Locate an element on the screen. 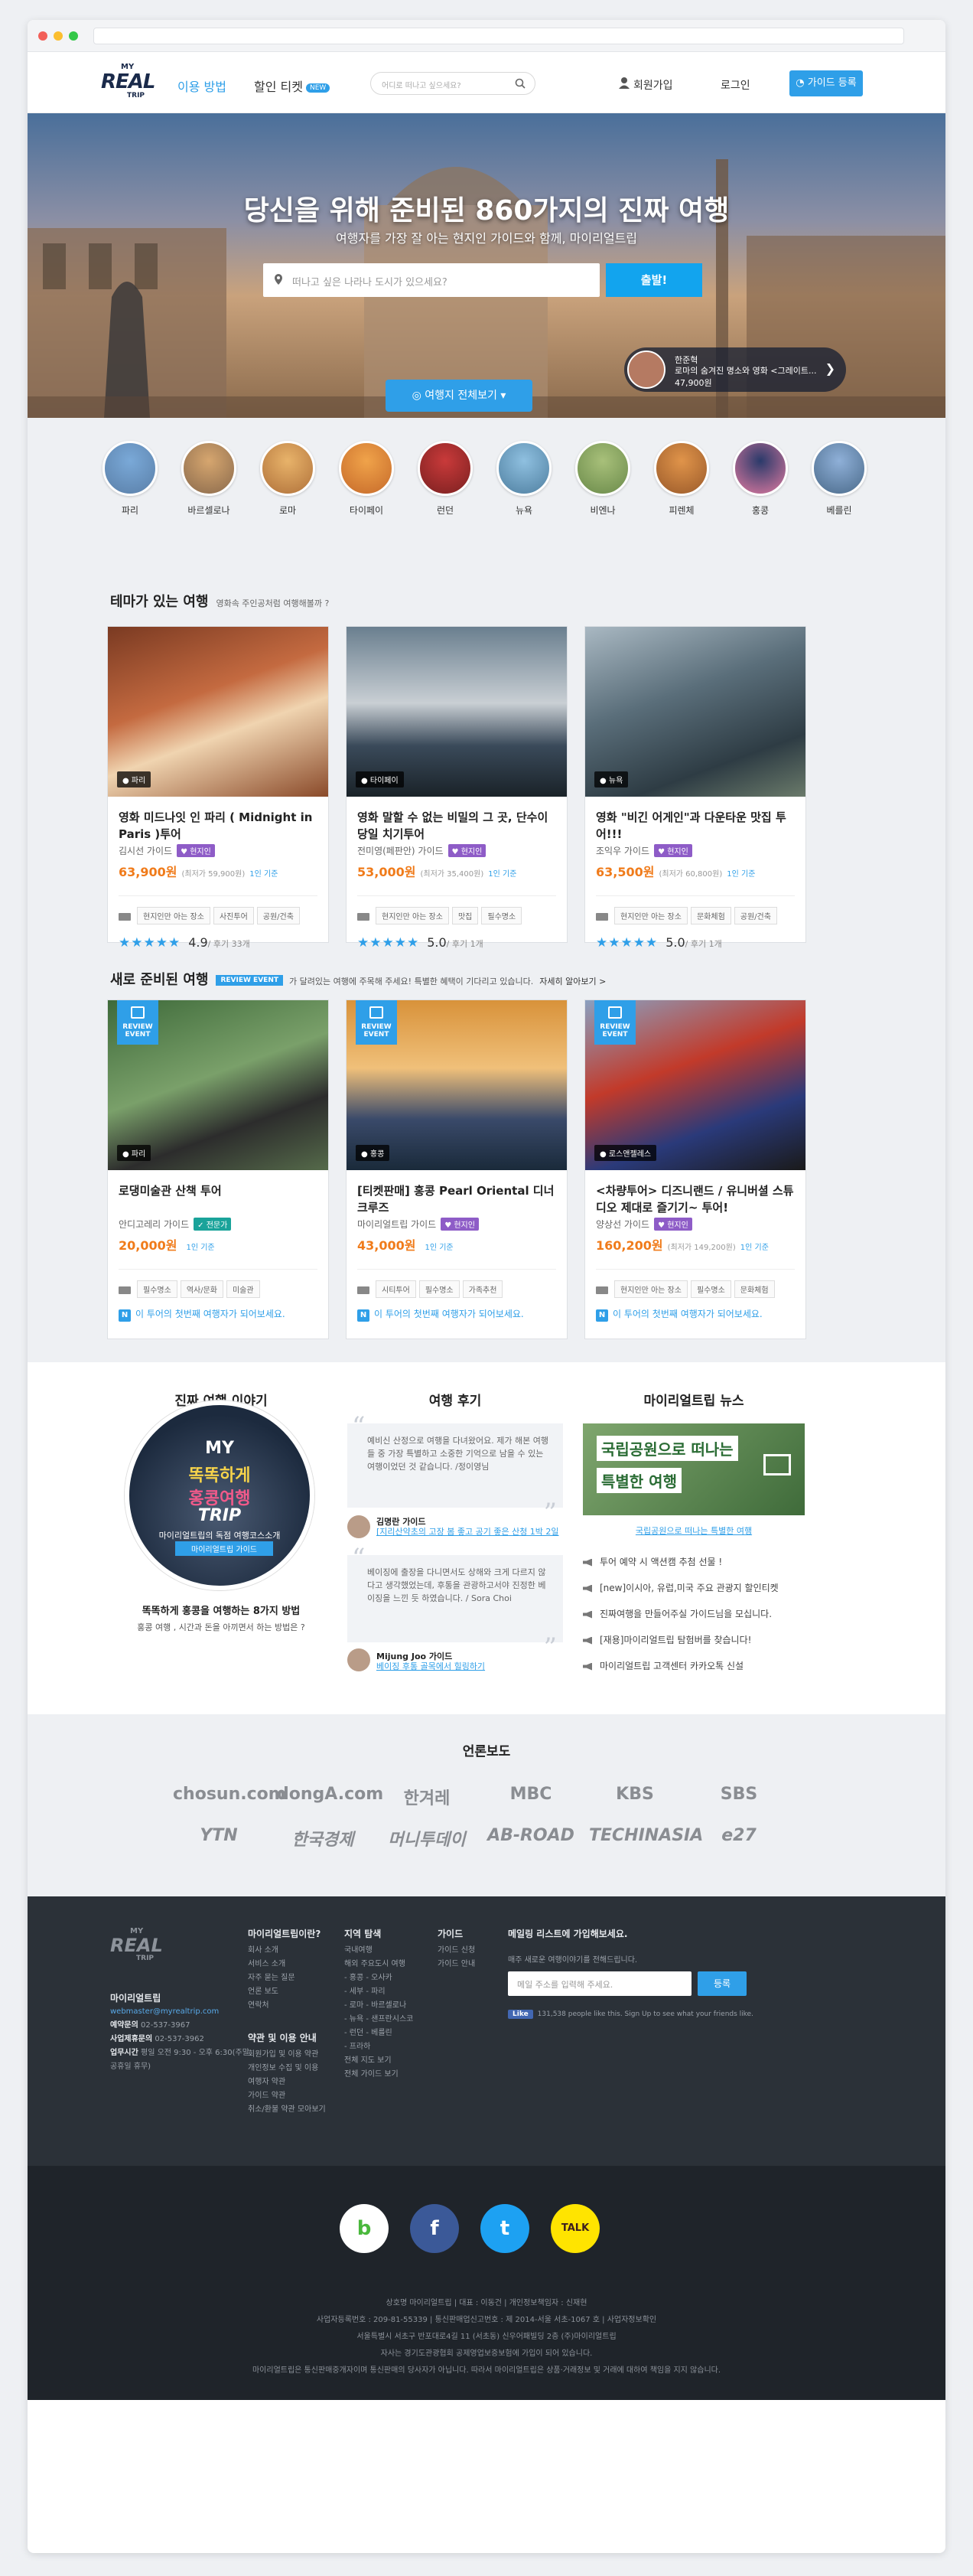 Image resolution: width=973 pixels, height=2576 pixels. footer-link: - 뉴욕 - 샌프란시스코 is located at coordinates (378, 2020).